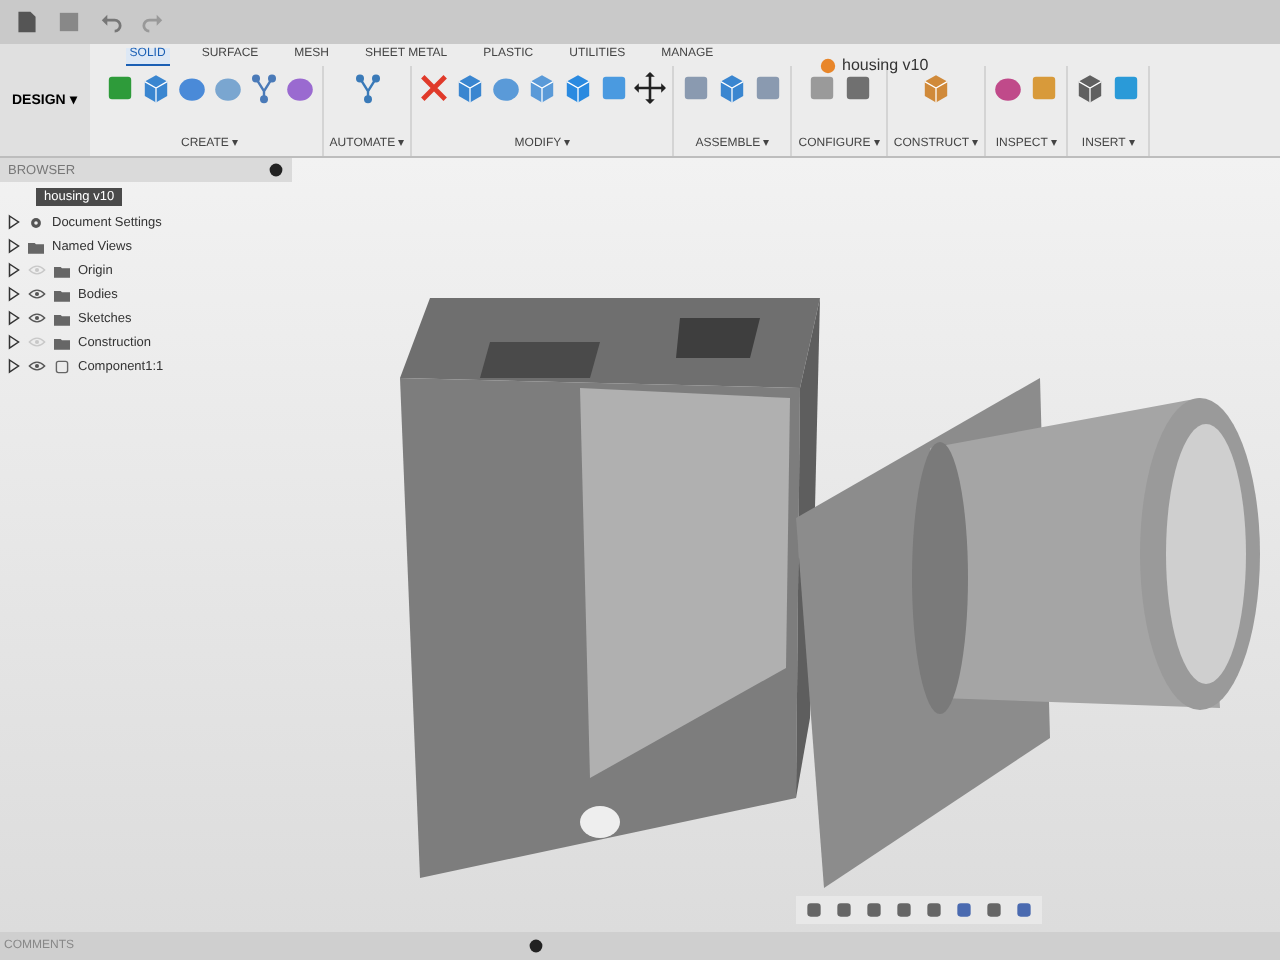 The image size is (1280, 960). Describe the element at coordinates (36, 222) in the screenshot. I see `gear-icon` at that location.